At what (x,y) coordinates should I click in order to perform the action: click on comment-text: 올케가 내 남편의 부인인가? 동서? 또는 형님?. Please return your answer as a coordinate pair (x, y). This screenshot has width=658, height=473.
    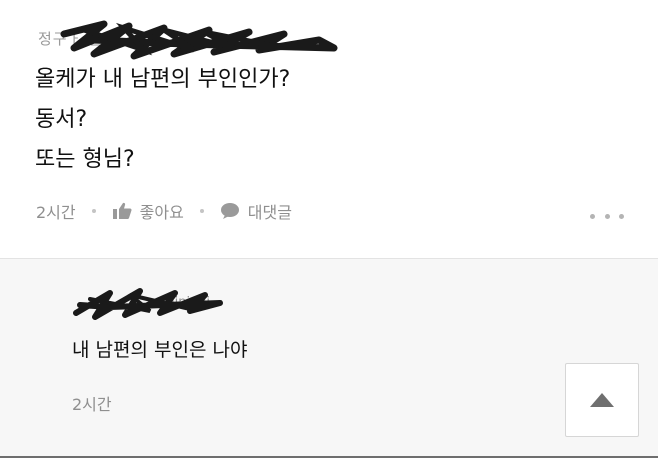
    Looking at the image, I should click on (162, 120).